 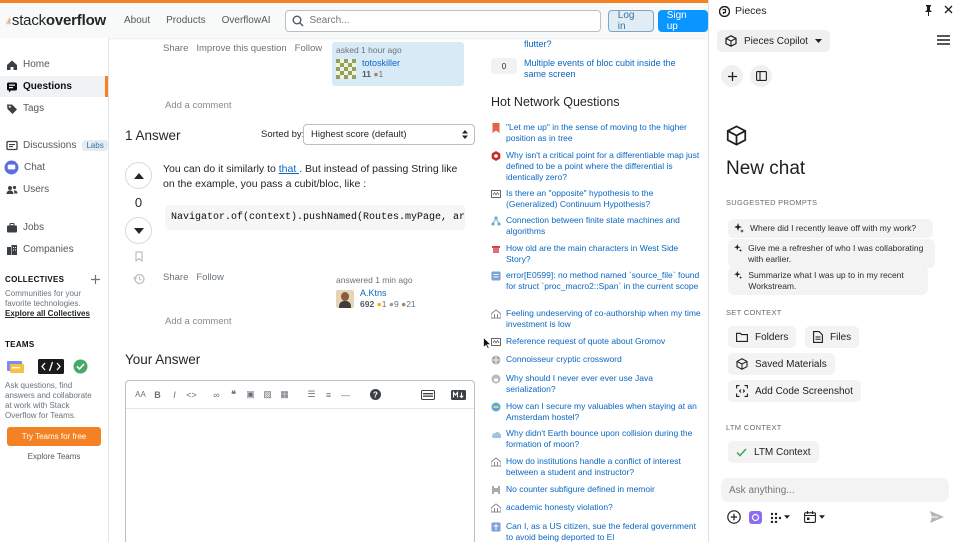 What do you see at coordinates (54, 64) in the screenshot?
I see `sidebar-item-home: Home` at bounding box center [54, 64].